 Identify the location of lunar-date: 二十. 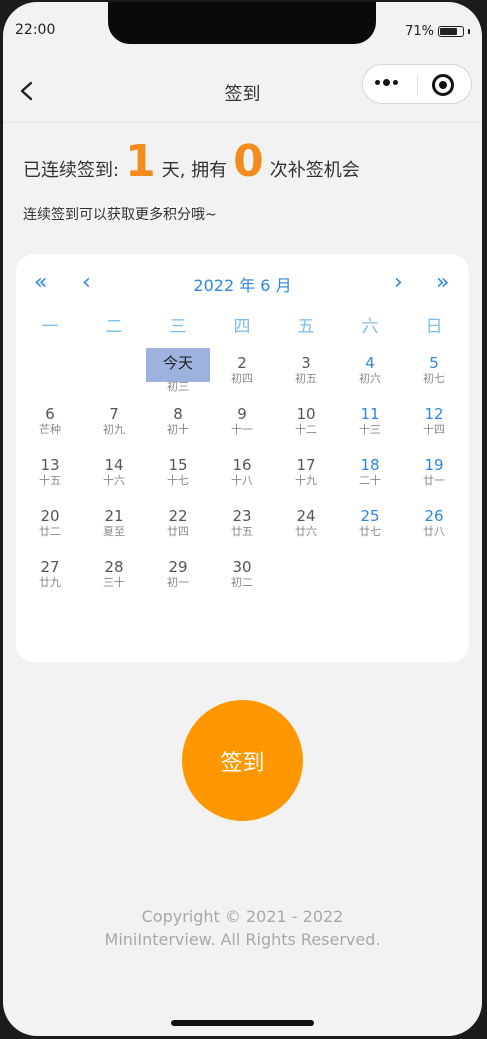
(370, 480).